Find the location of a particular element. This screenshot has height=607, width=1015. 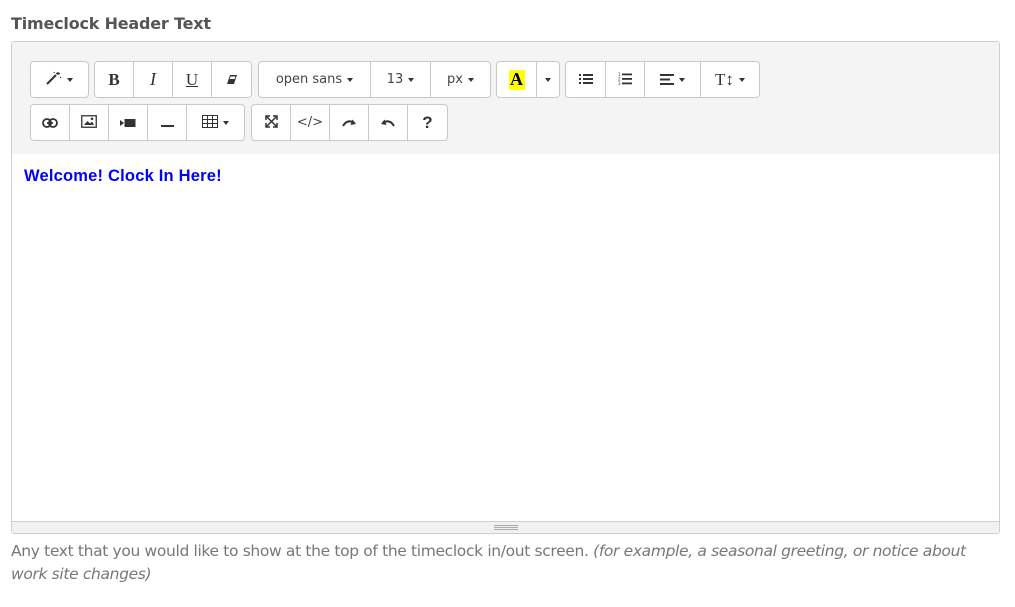

link-icon is located at coordinates (50, 123).